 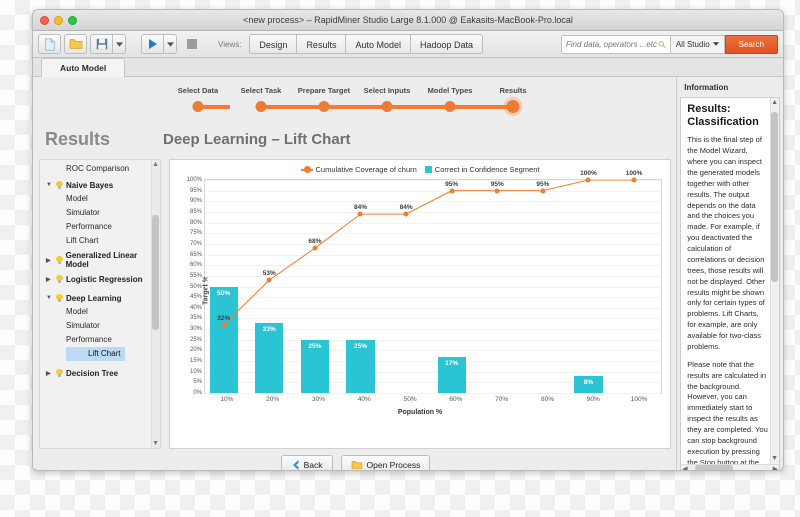 What do you see at coordinates (44, 20) in the screenshot?
I see `close-button` at bounding box center [44, 20].